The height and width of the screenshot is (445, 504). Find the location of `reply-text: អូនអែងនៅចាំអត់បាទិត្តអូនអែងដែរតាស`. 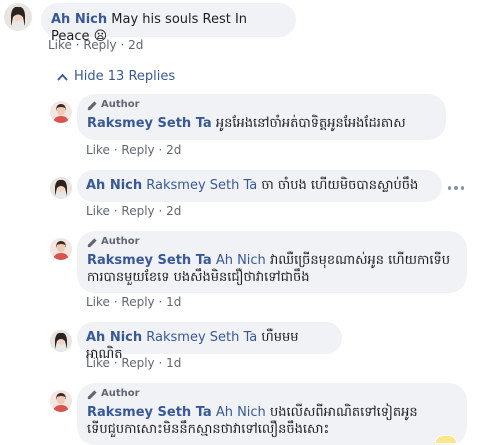

reply-text: អូនអែងនៅចាំអត់បាទិត្តអូនអែងដែរតាស is located at coordinates (310, 123).